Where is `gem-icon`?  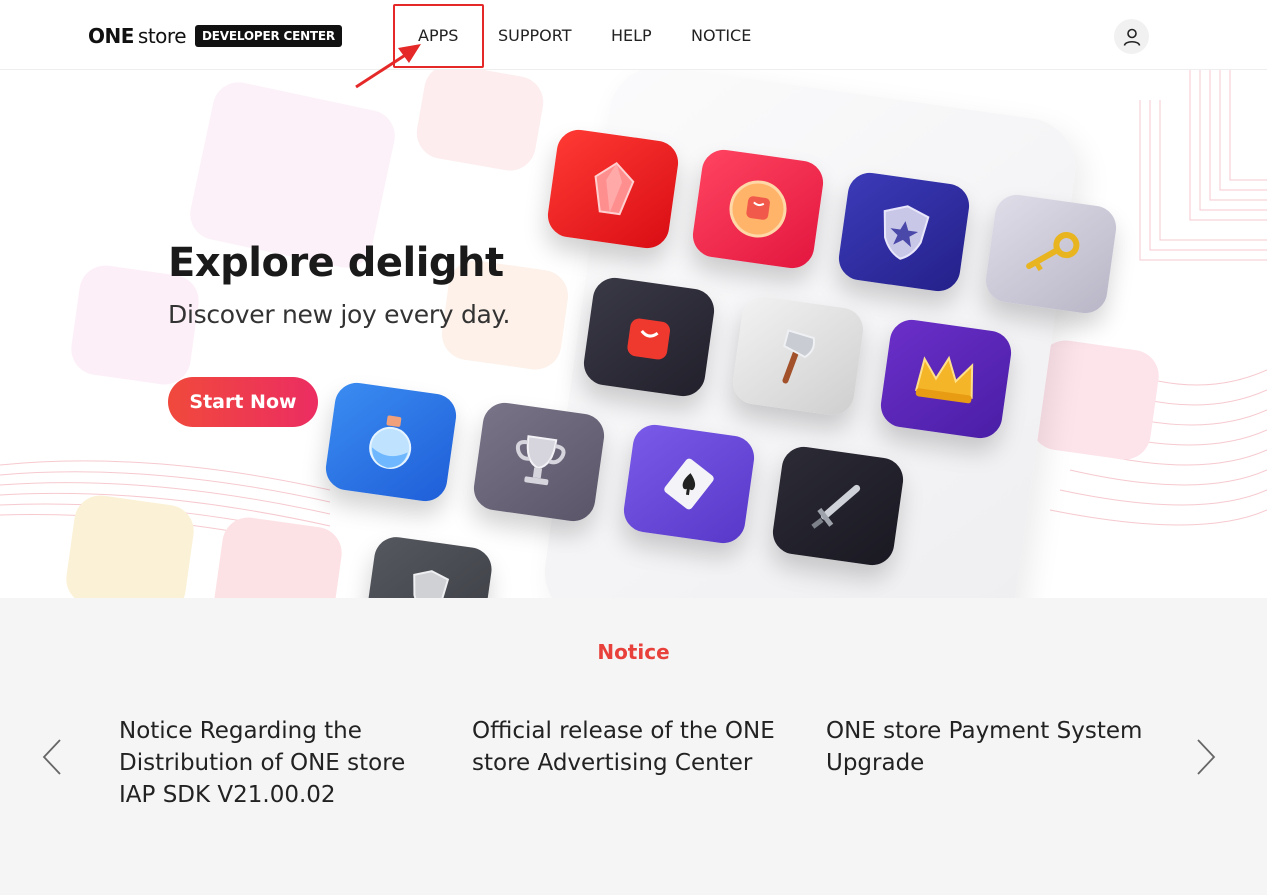 gem-icon is located at coordinates (614, 188).